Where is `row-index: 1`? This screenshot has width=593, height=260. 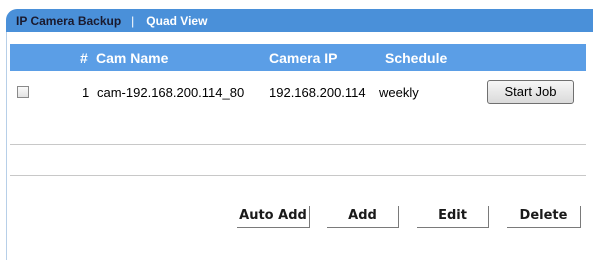 row-index: 1 is located at coordinates (86, 92).